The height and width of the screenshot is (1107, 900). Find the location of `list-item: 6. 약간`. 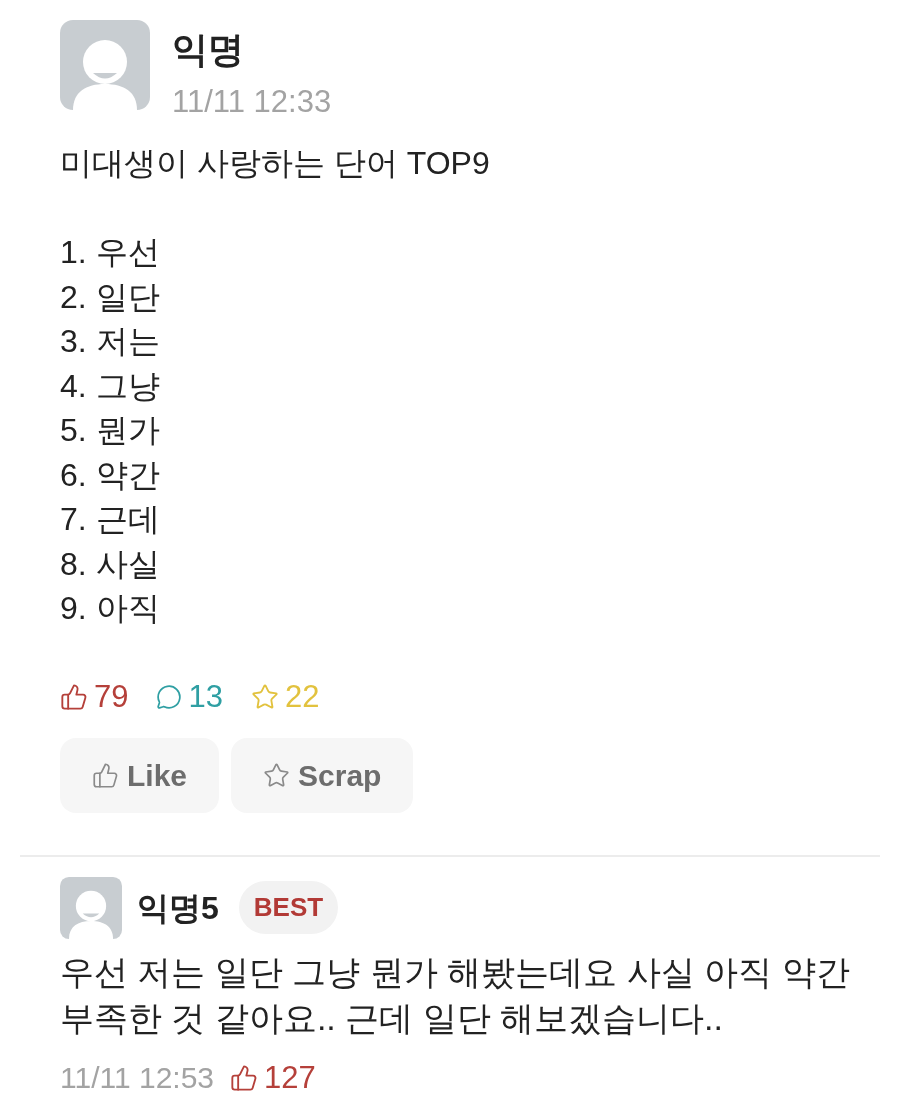

list-item: 6. 약간 is located at coordinates (110, 475).